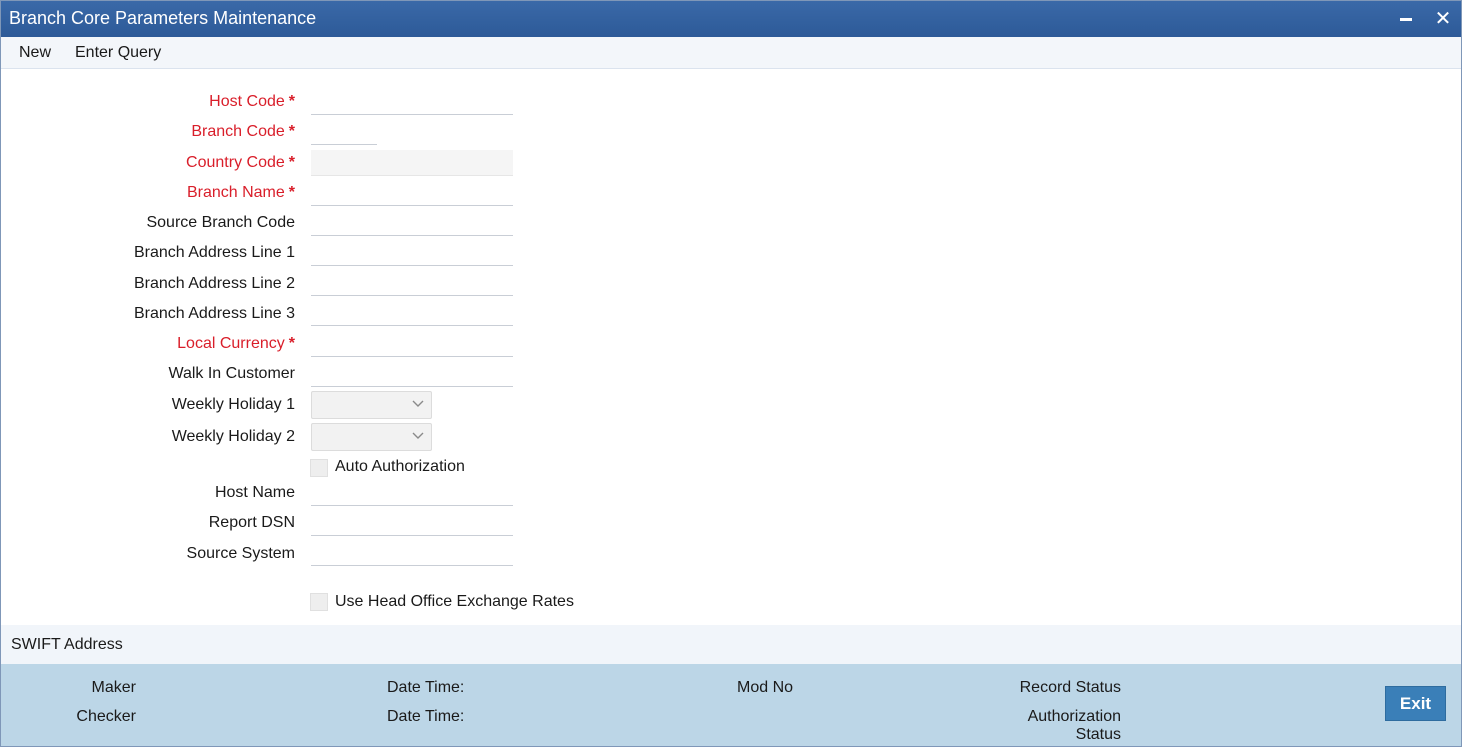 The image size is (1462, 747). What do you see at coordinates (371, 405) in the screenshot?
I see `weekly-holiday-1-select` at bounding box center [371, 405].